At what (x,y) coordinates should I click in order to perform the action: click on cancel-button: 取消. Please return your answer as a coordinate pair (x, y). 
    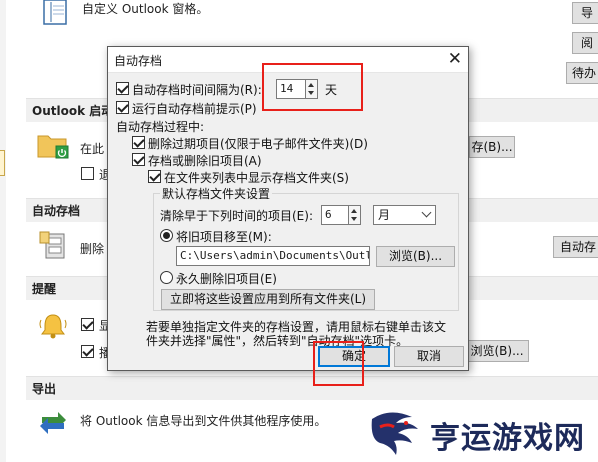
    Looking at the image, I should click on (429, 356).